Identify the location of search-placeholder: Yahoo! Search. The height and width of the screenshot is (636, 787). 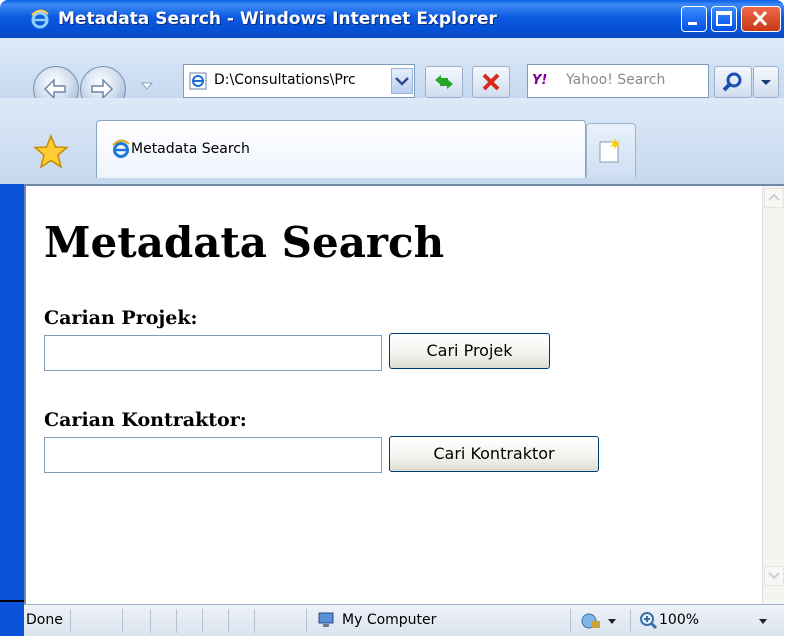
(615, 80).